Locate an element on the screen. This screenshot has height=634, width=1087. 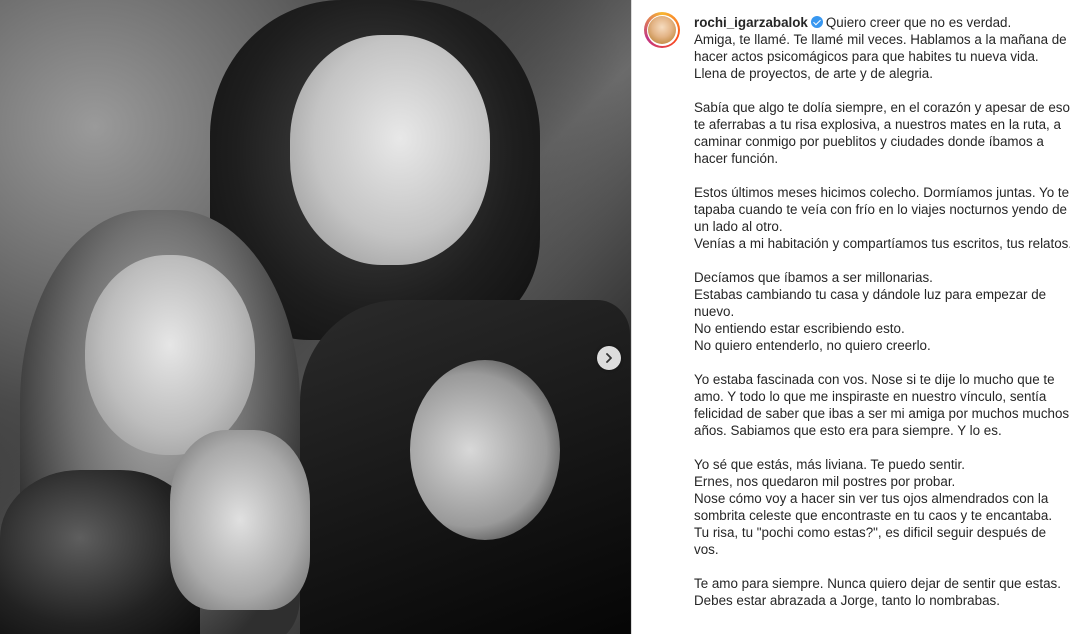
panel-divider is located at coordinates (631, 317).